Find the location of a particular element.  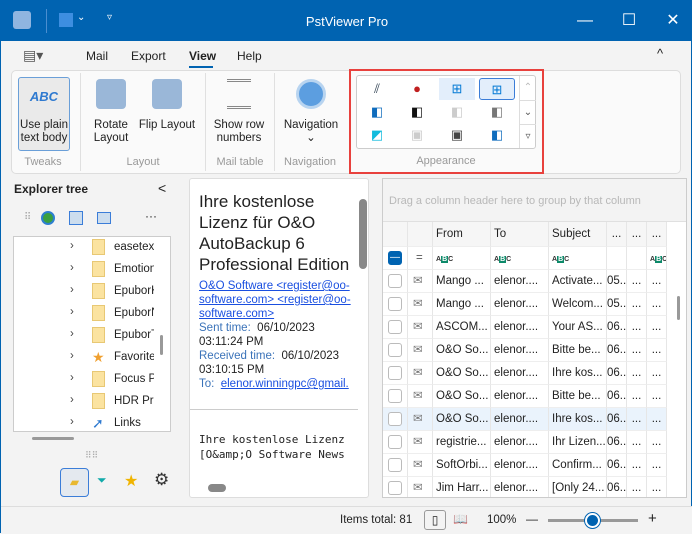

tree-item: › ➚ Links is located at coordinates (84, 424).